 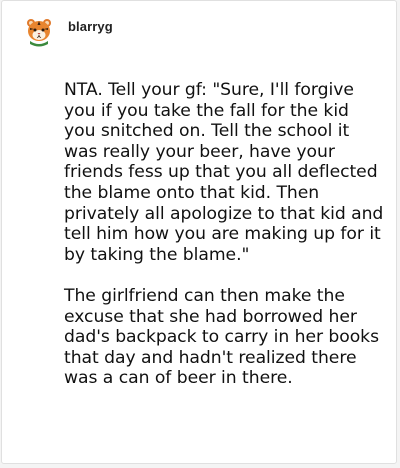 I want to click on tiger-avatar-icon, so click(x=39, y=31).